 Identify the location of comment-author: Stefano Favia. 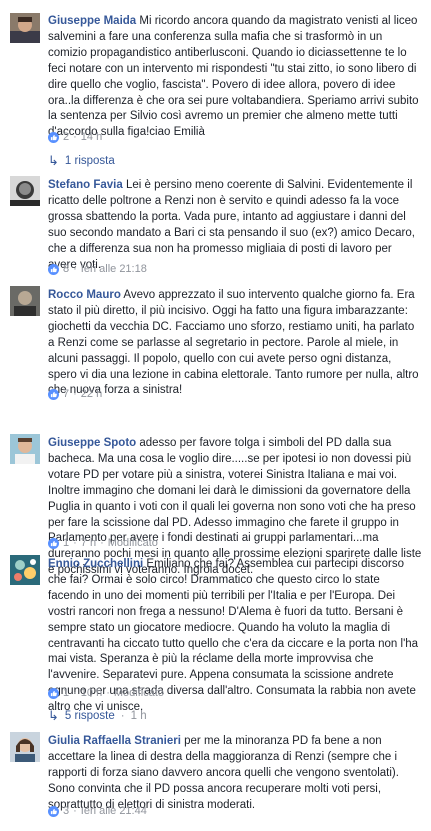
(85, 185).